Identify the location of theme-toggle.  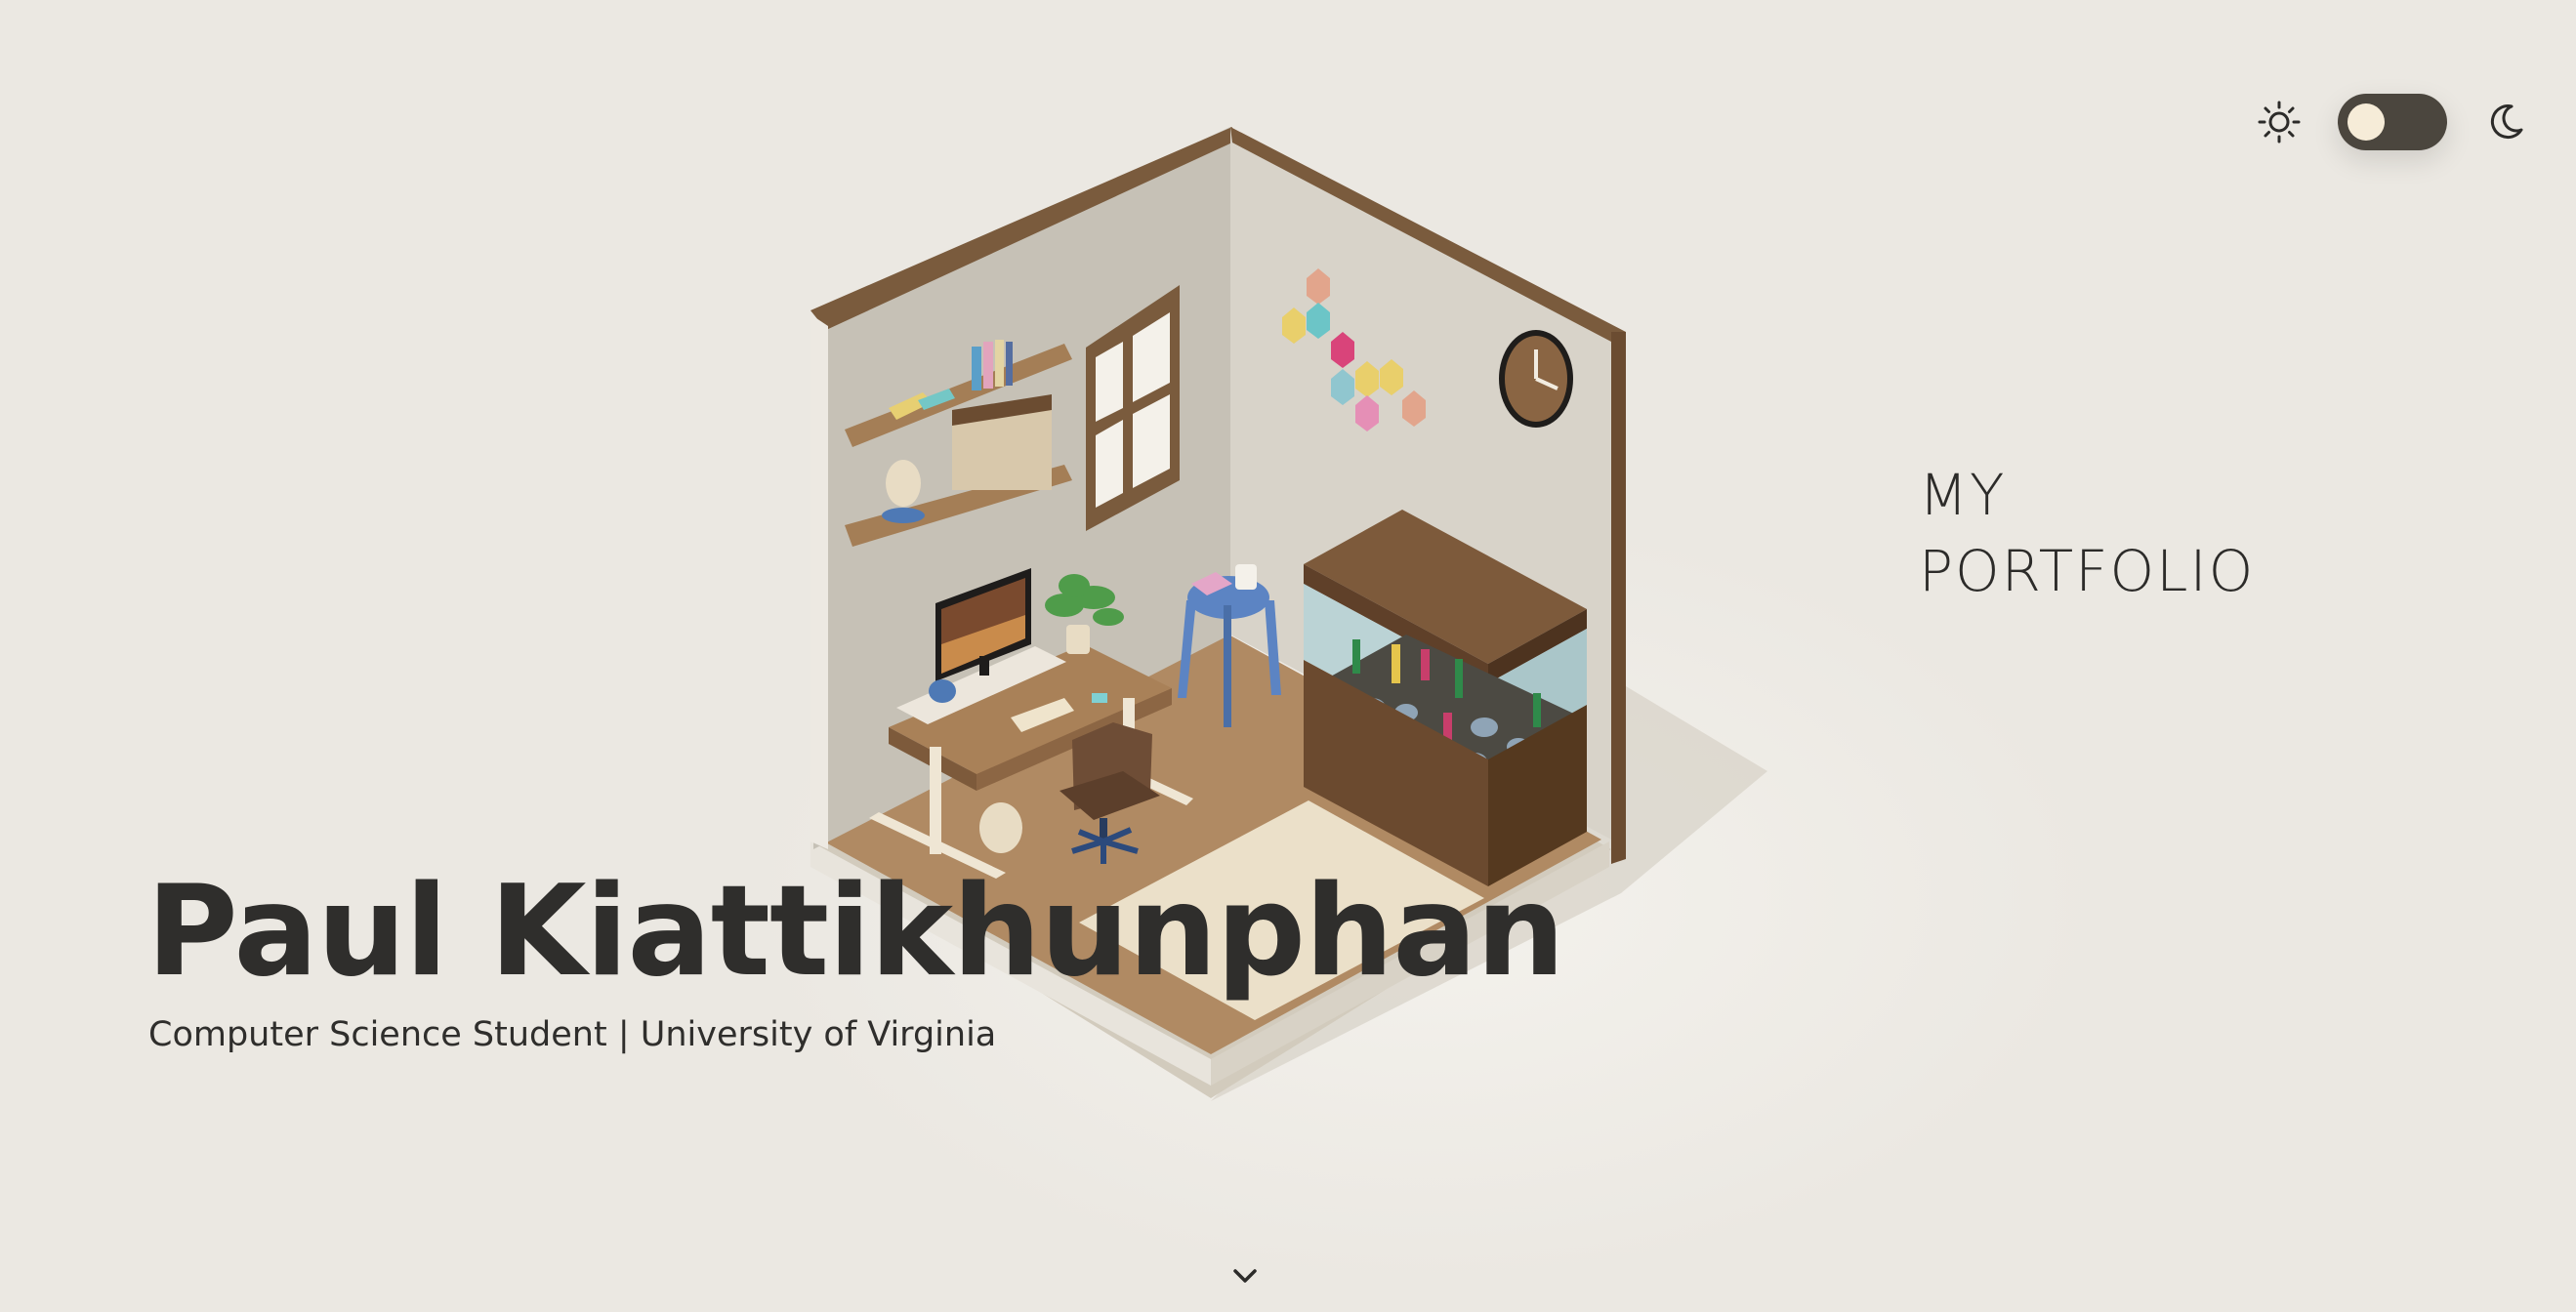
(2393, 122).